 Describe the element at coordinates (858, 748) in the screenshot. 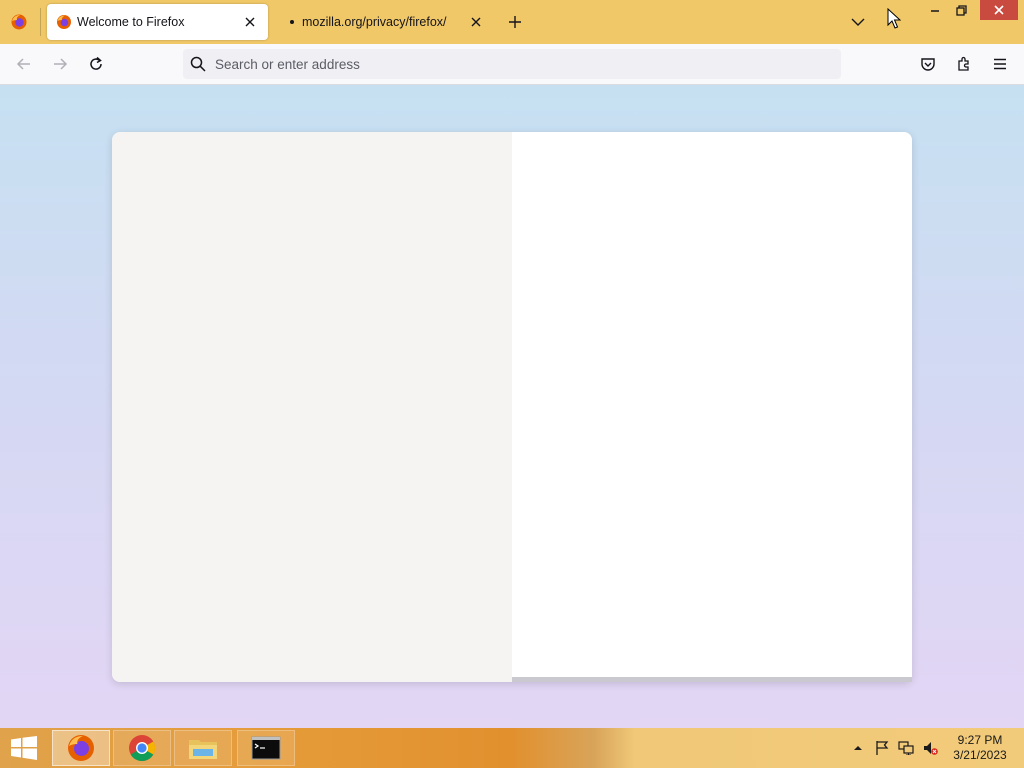

I see `show-hidden-icons` at that location.